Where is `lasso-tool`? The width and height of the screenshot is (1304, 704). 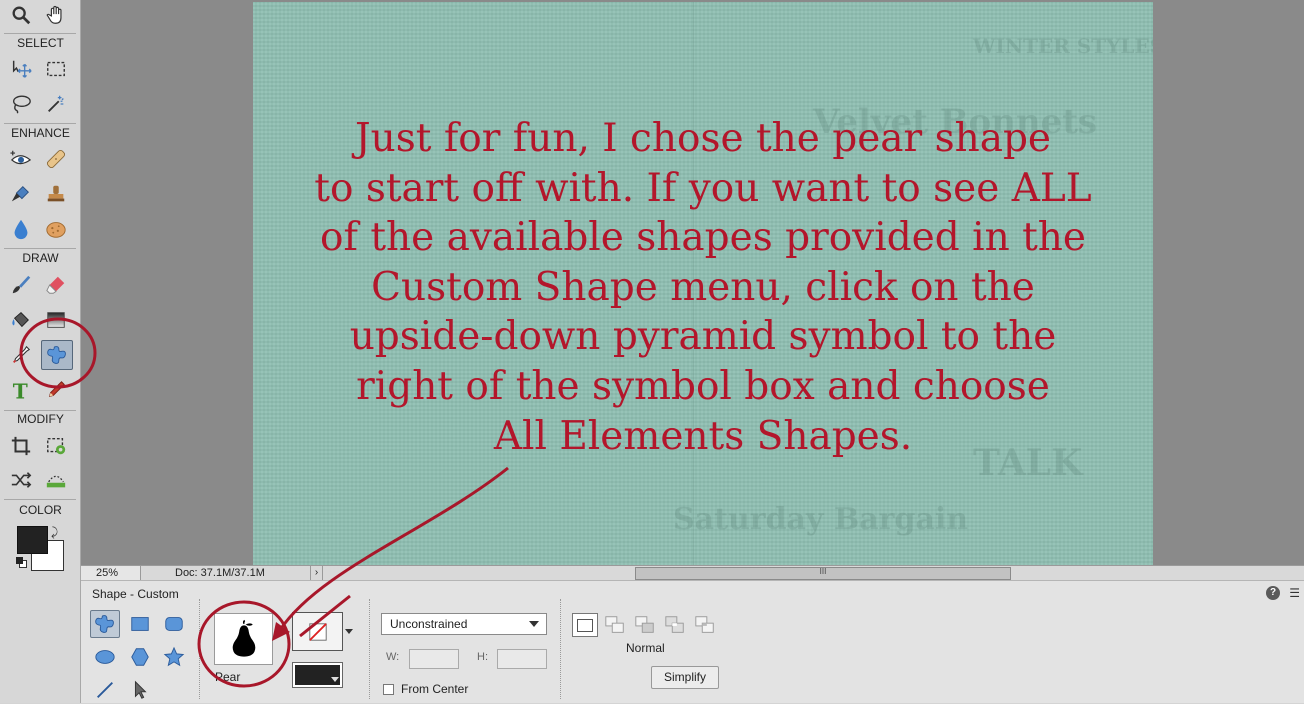
lasso-tool is located at coordinates (21, 104).